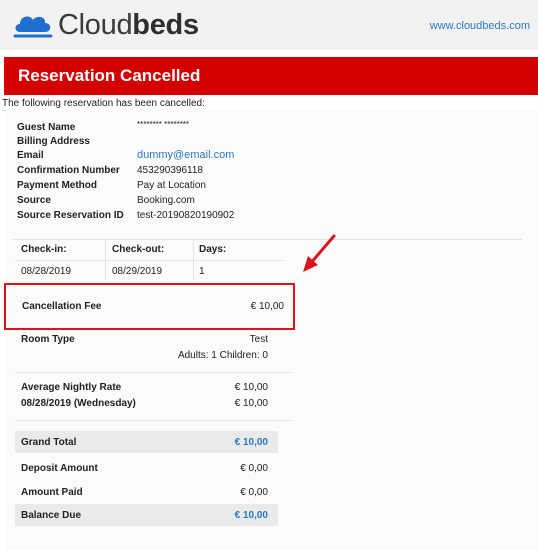 Image resolution: width=538 pixels, height=550 pixels. I want to click on banner-title: Reservation Cancelled, so click(109, 75).